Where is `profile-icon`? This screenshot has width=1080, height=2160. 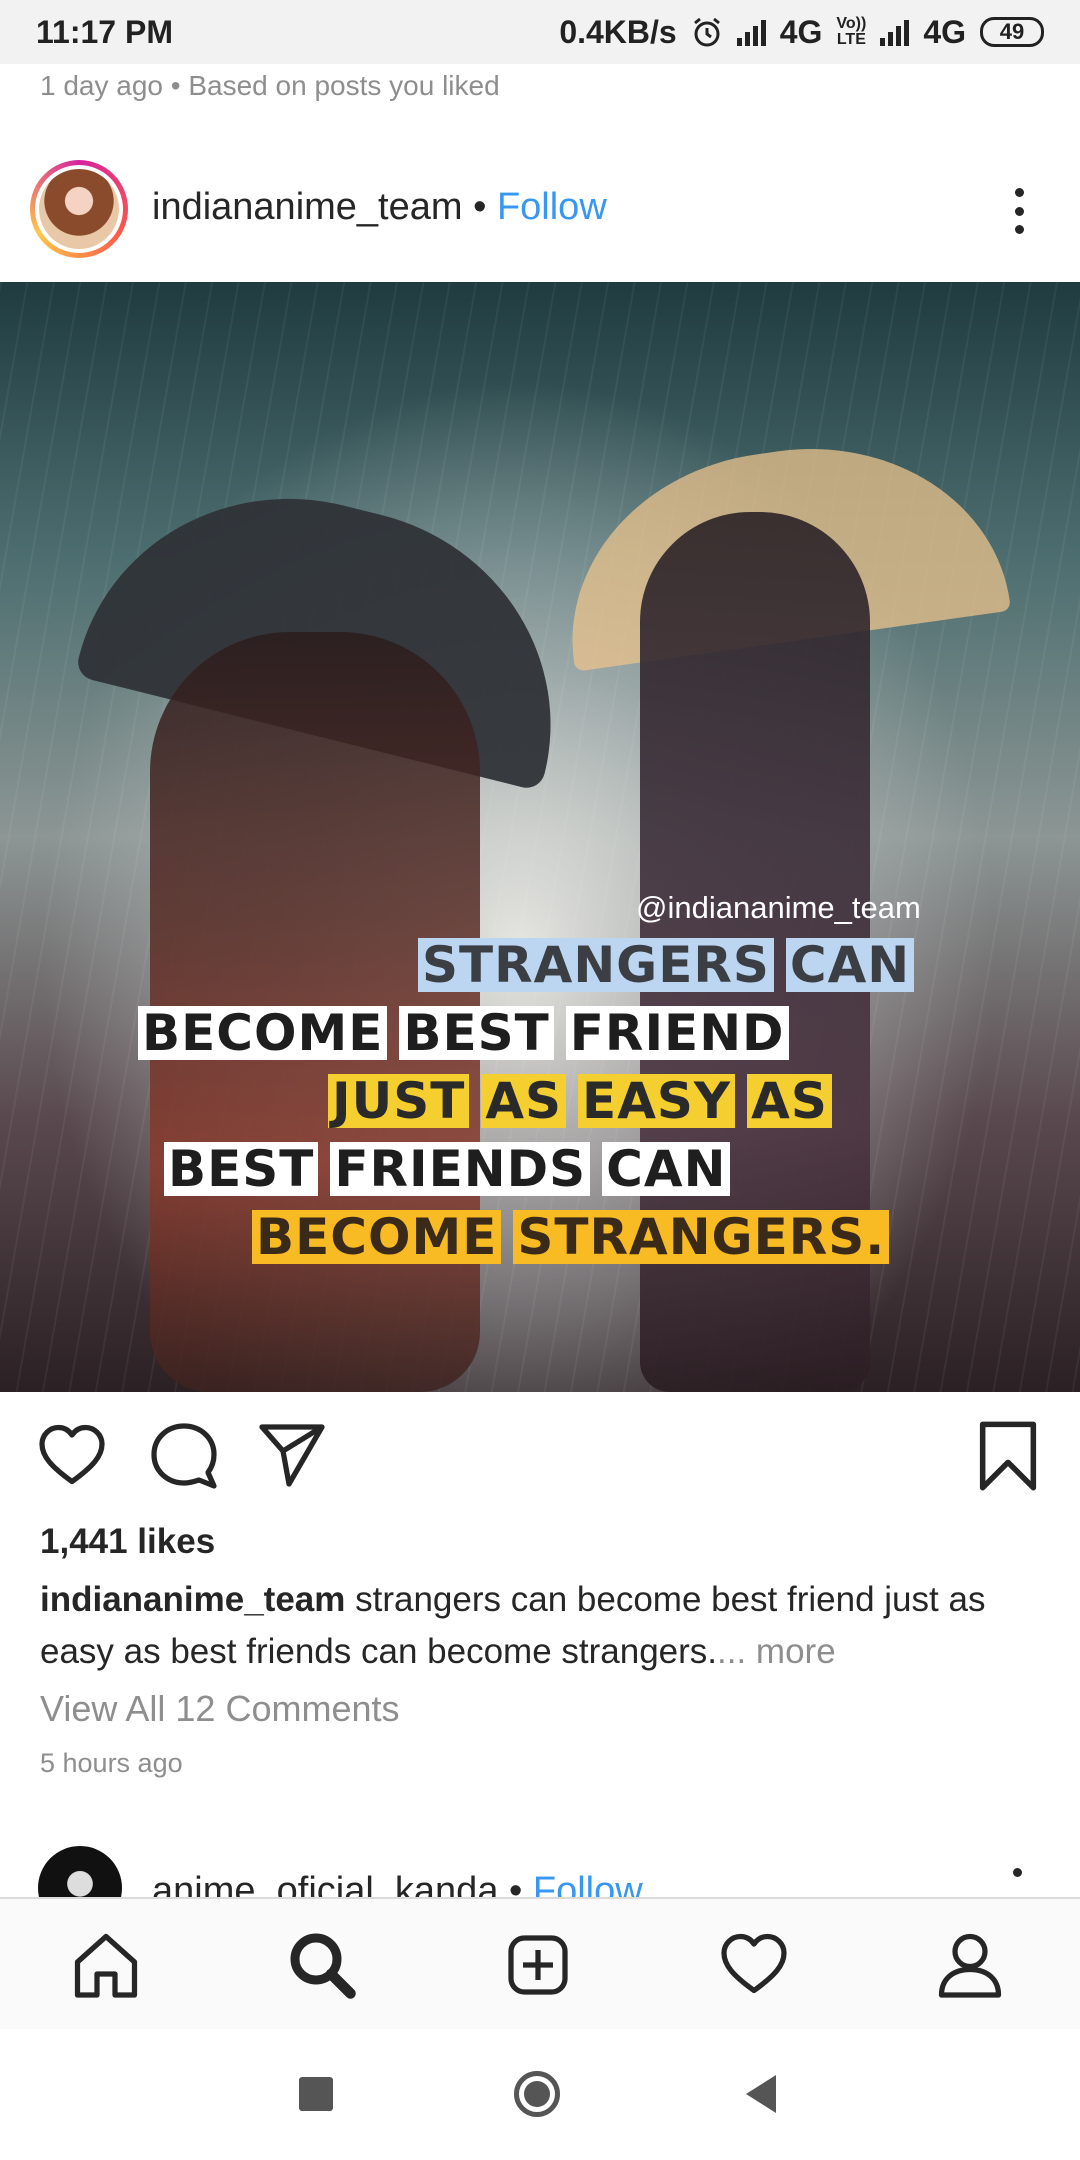
profile-icon is located at coordinates (970, 1965).